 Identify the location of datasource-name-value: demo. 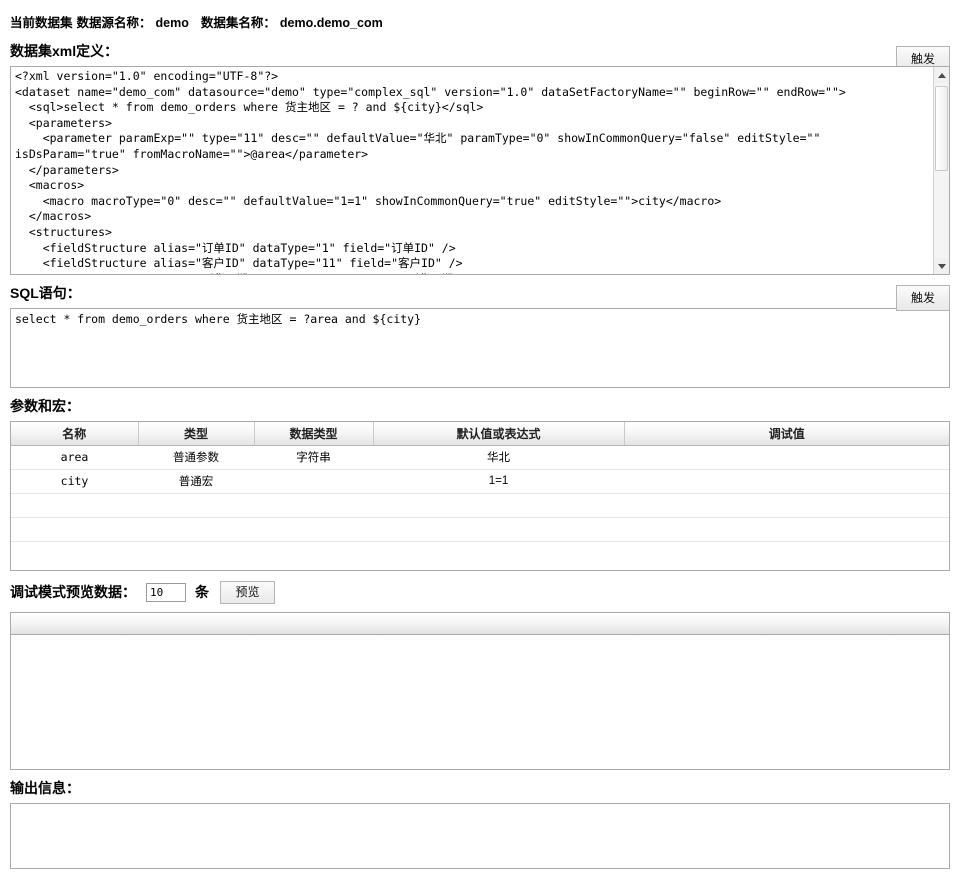
(172, 23).